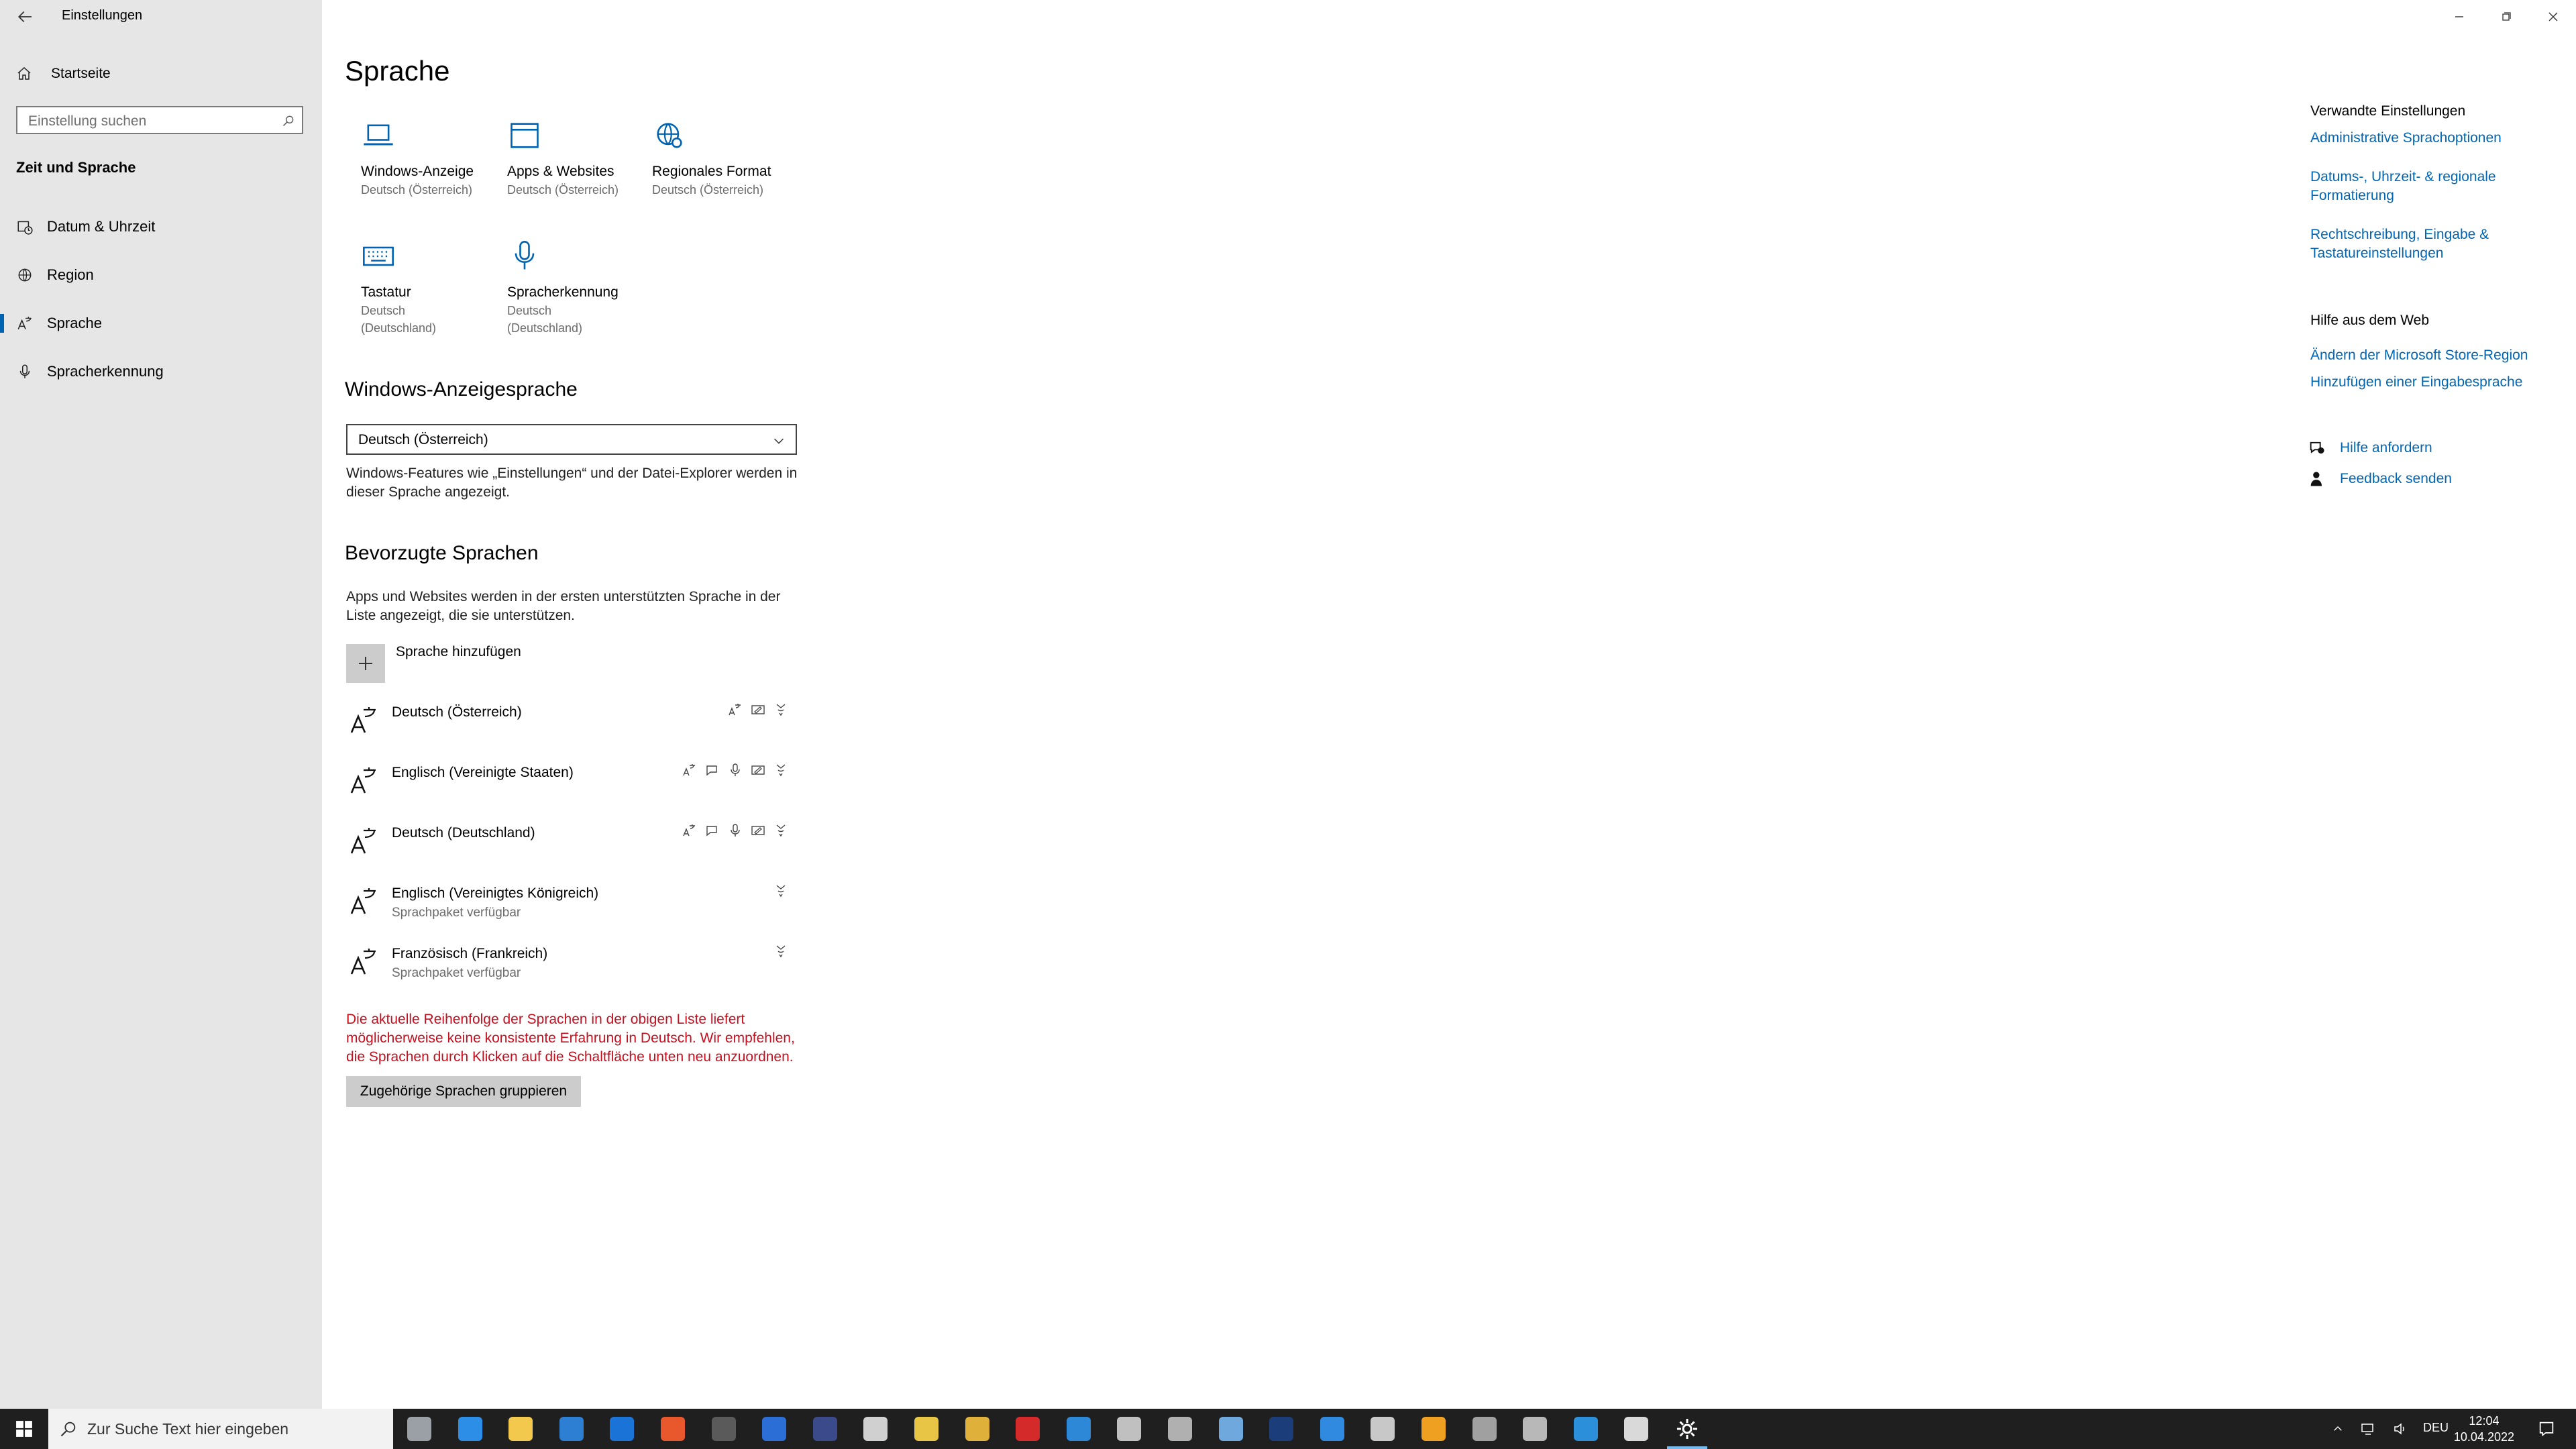 The image size is (2576, 1449). Describe the element at coordinates (463, 833) in the screenshot. I see `language-name: Deutsch (Deutschland)` at that location.